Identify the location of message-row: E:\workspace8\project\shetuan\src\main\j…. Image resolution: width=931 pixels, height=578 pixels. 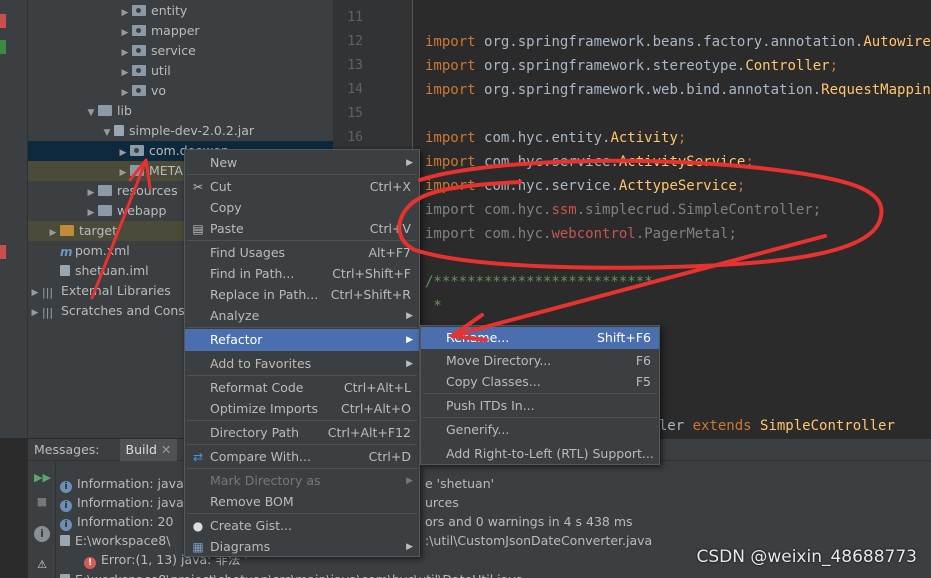
(291, 574).